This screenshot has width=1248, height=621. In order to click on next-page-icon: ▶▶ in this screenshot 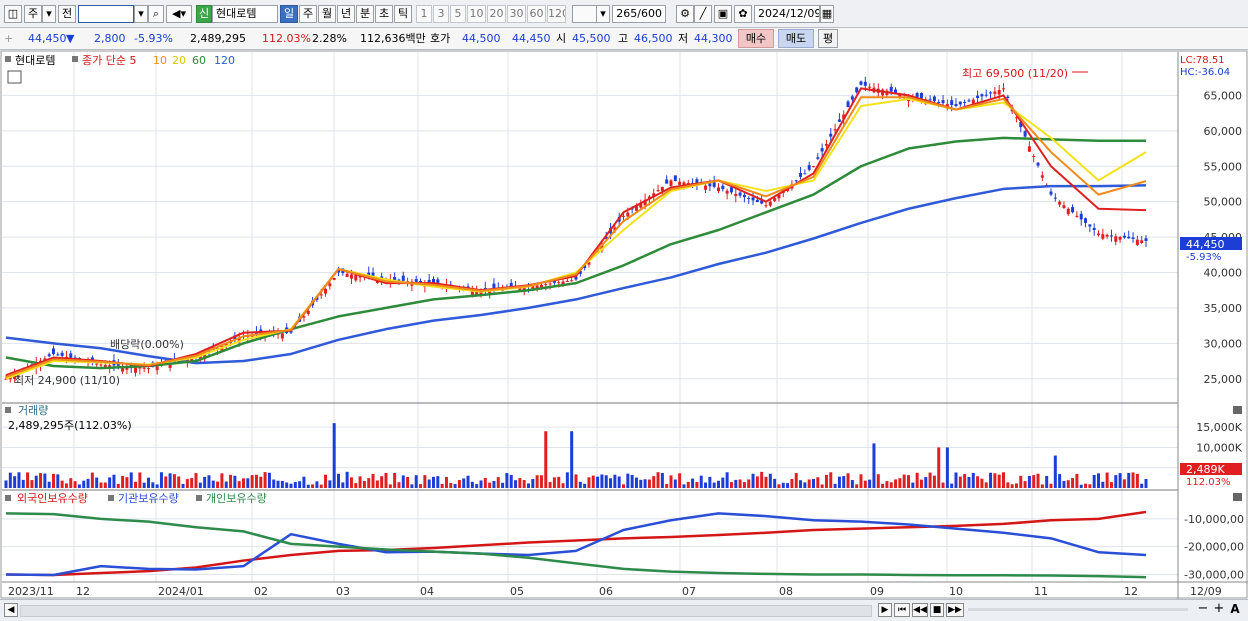, I will do `click(955, 610)`.